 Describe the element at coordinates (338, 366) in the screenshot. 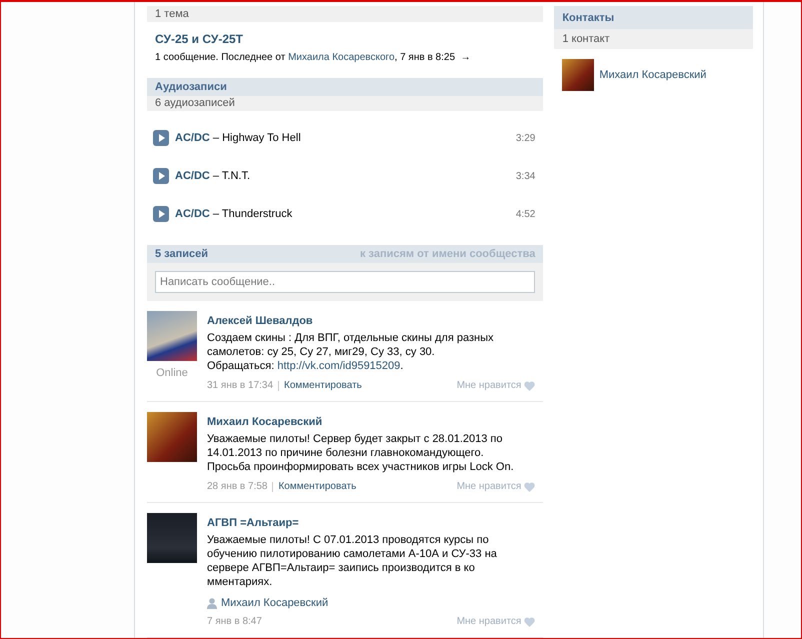

I see `profile-link: http://vk.com/id95915209` at that location.